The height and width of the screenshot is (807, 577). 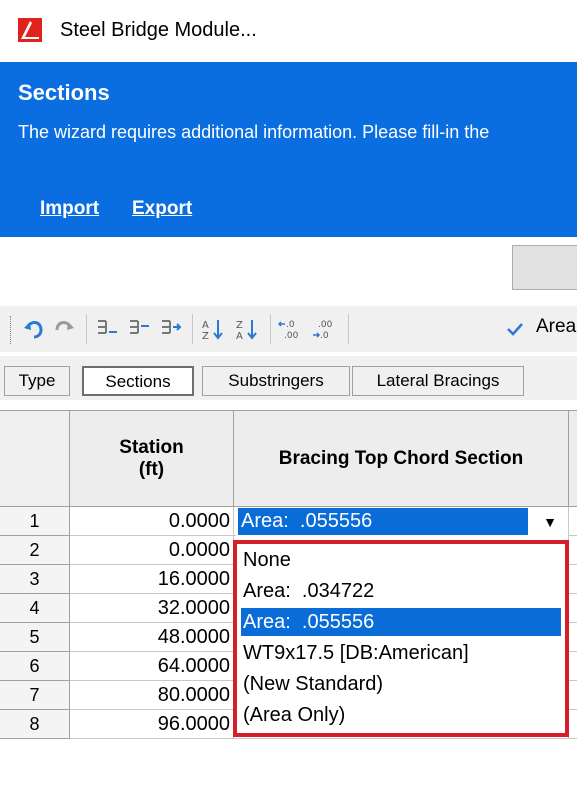 I want to click on export-link: Export, so click(x=162, y=209).